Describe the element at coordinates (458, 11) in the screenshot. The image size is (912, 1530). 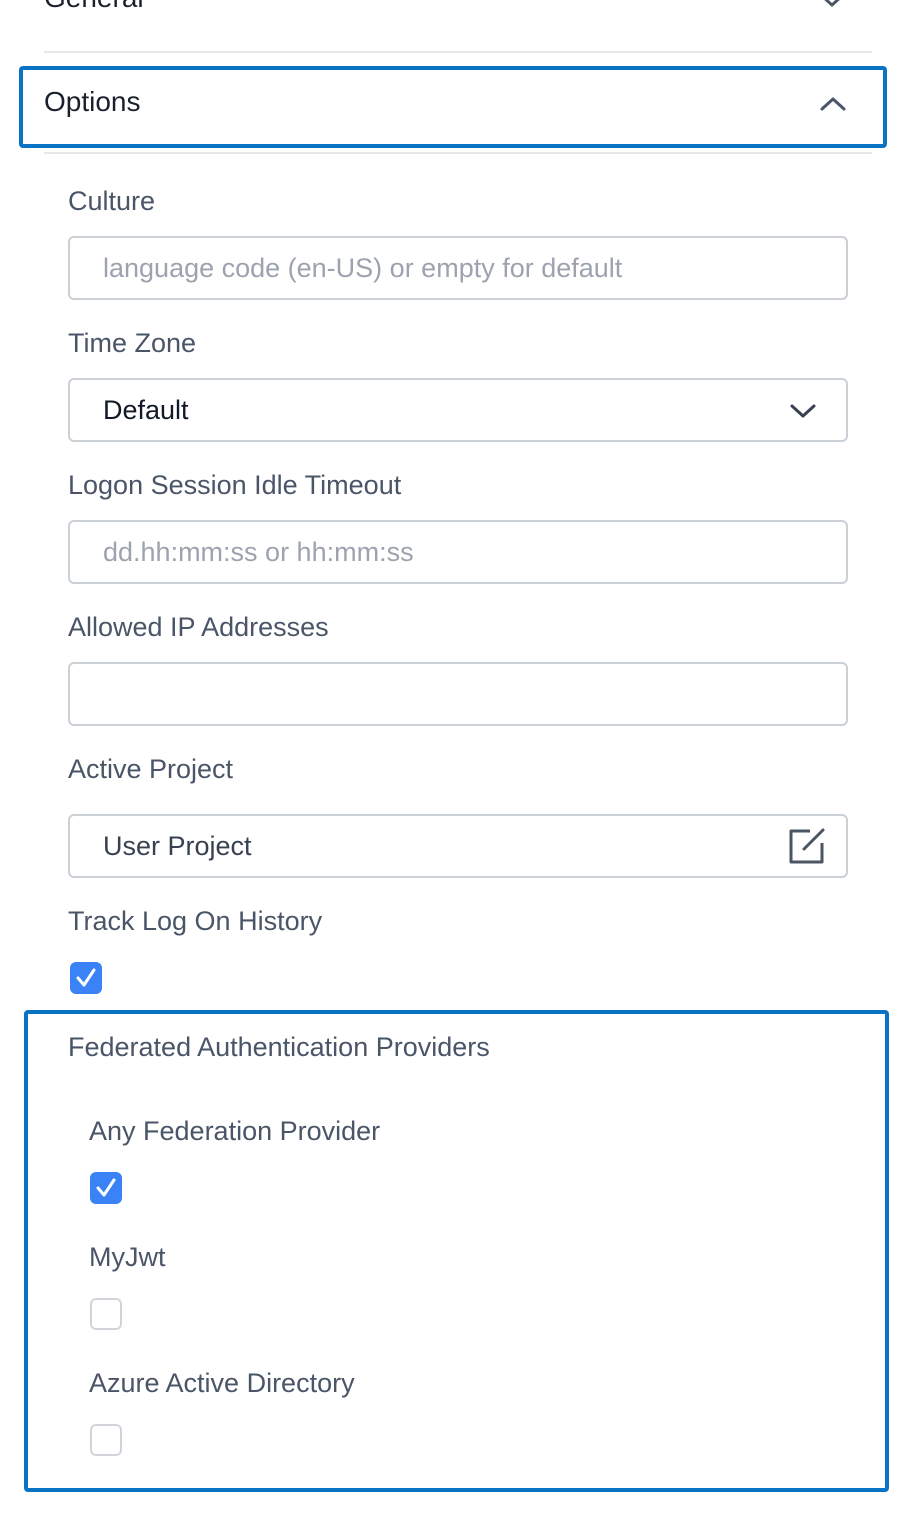
I see `general-section-header: General` at that location.